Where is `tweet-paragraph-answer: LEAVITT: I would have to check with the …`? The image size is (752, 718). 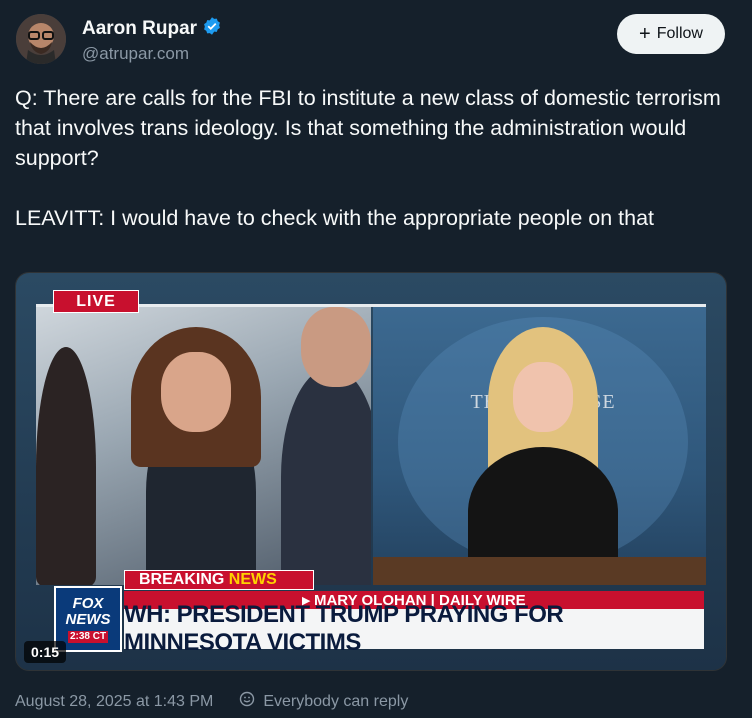
tweet-paragraph-answer: LEAVITT: I would have to check with the … is located at coordinates (335, 218).